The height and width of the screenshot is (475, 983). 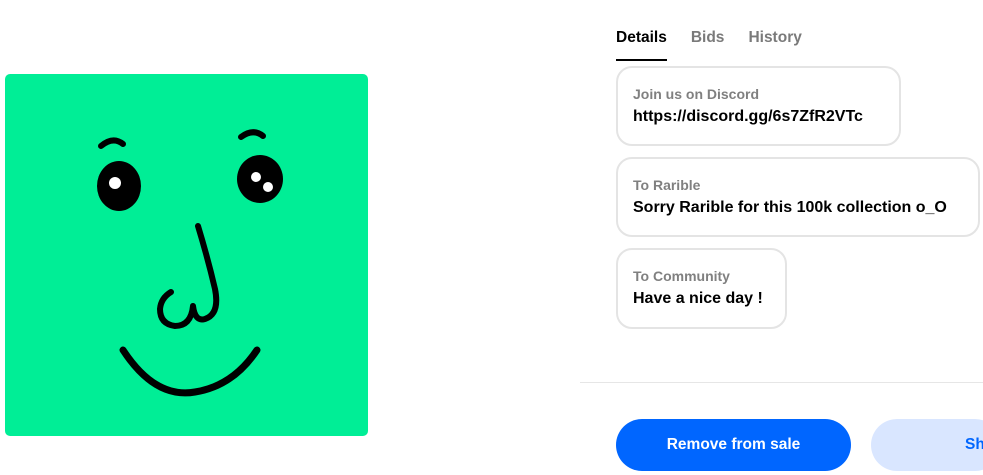 What do you see at coordinates (748, 116) in the screenshot?
I see `property-value: https://discord.gg/6s7ZfR2VTc` at bounding box center [748, 116].